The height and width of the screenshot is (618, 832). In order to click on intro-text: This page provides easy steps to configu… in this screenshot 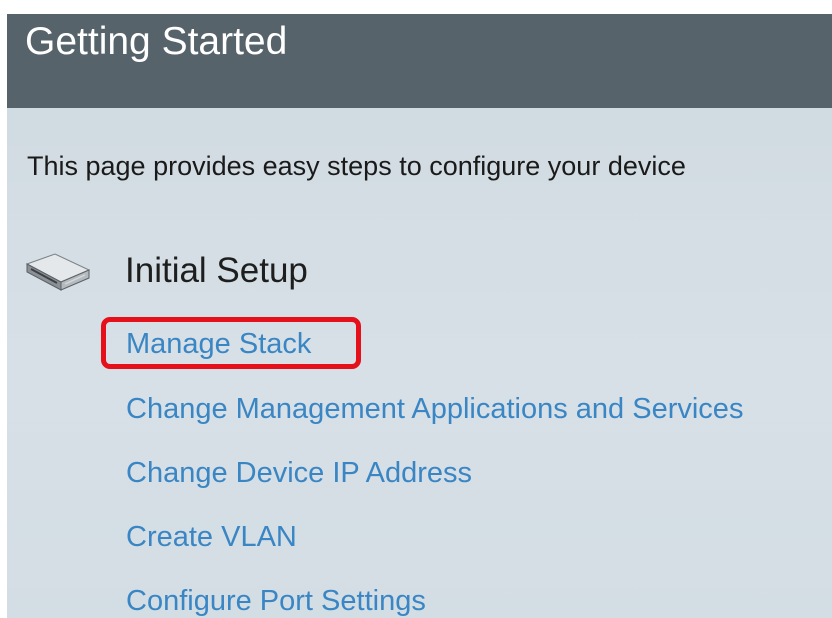, I will do `click(356, 166)`.